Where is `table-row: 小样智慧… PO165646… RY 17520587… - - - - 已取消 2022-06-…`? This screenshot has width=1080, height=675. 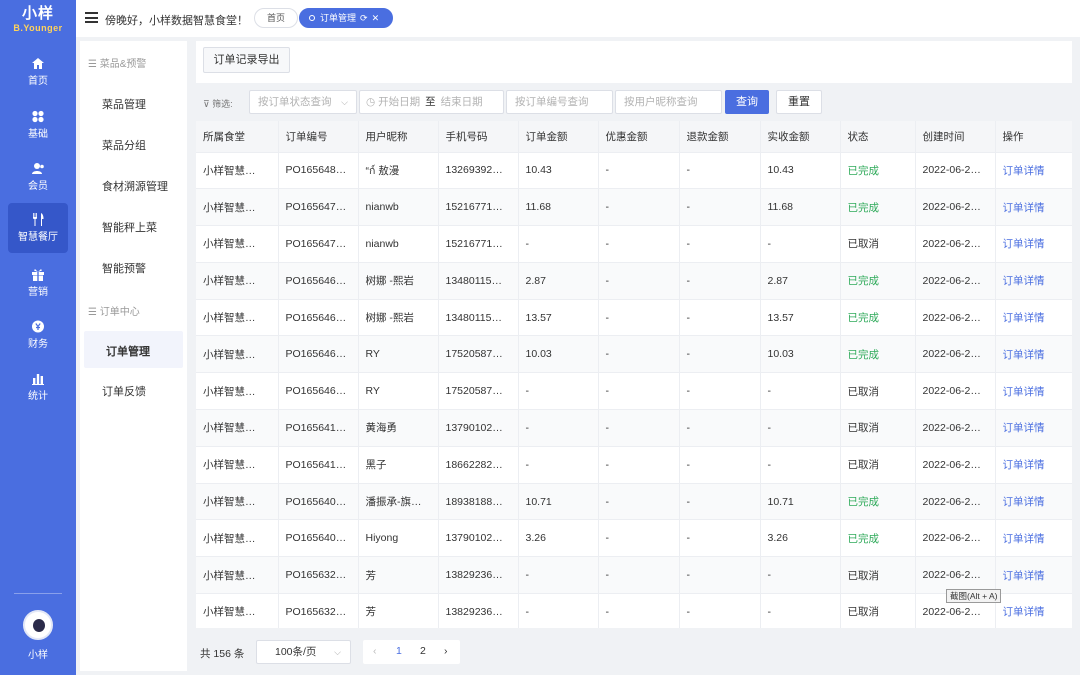
table-row: 小样智慧… PO165646… RY 17520587… - - - - 已取消 2022-06-… is located at coordinates (634, 391).